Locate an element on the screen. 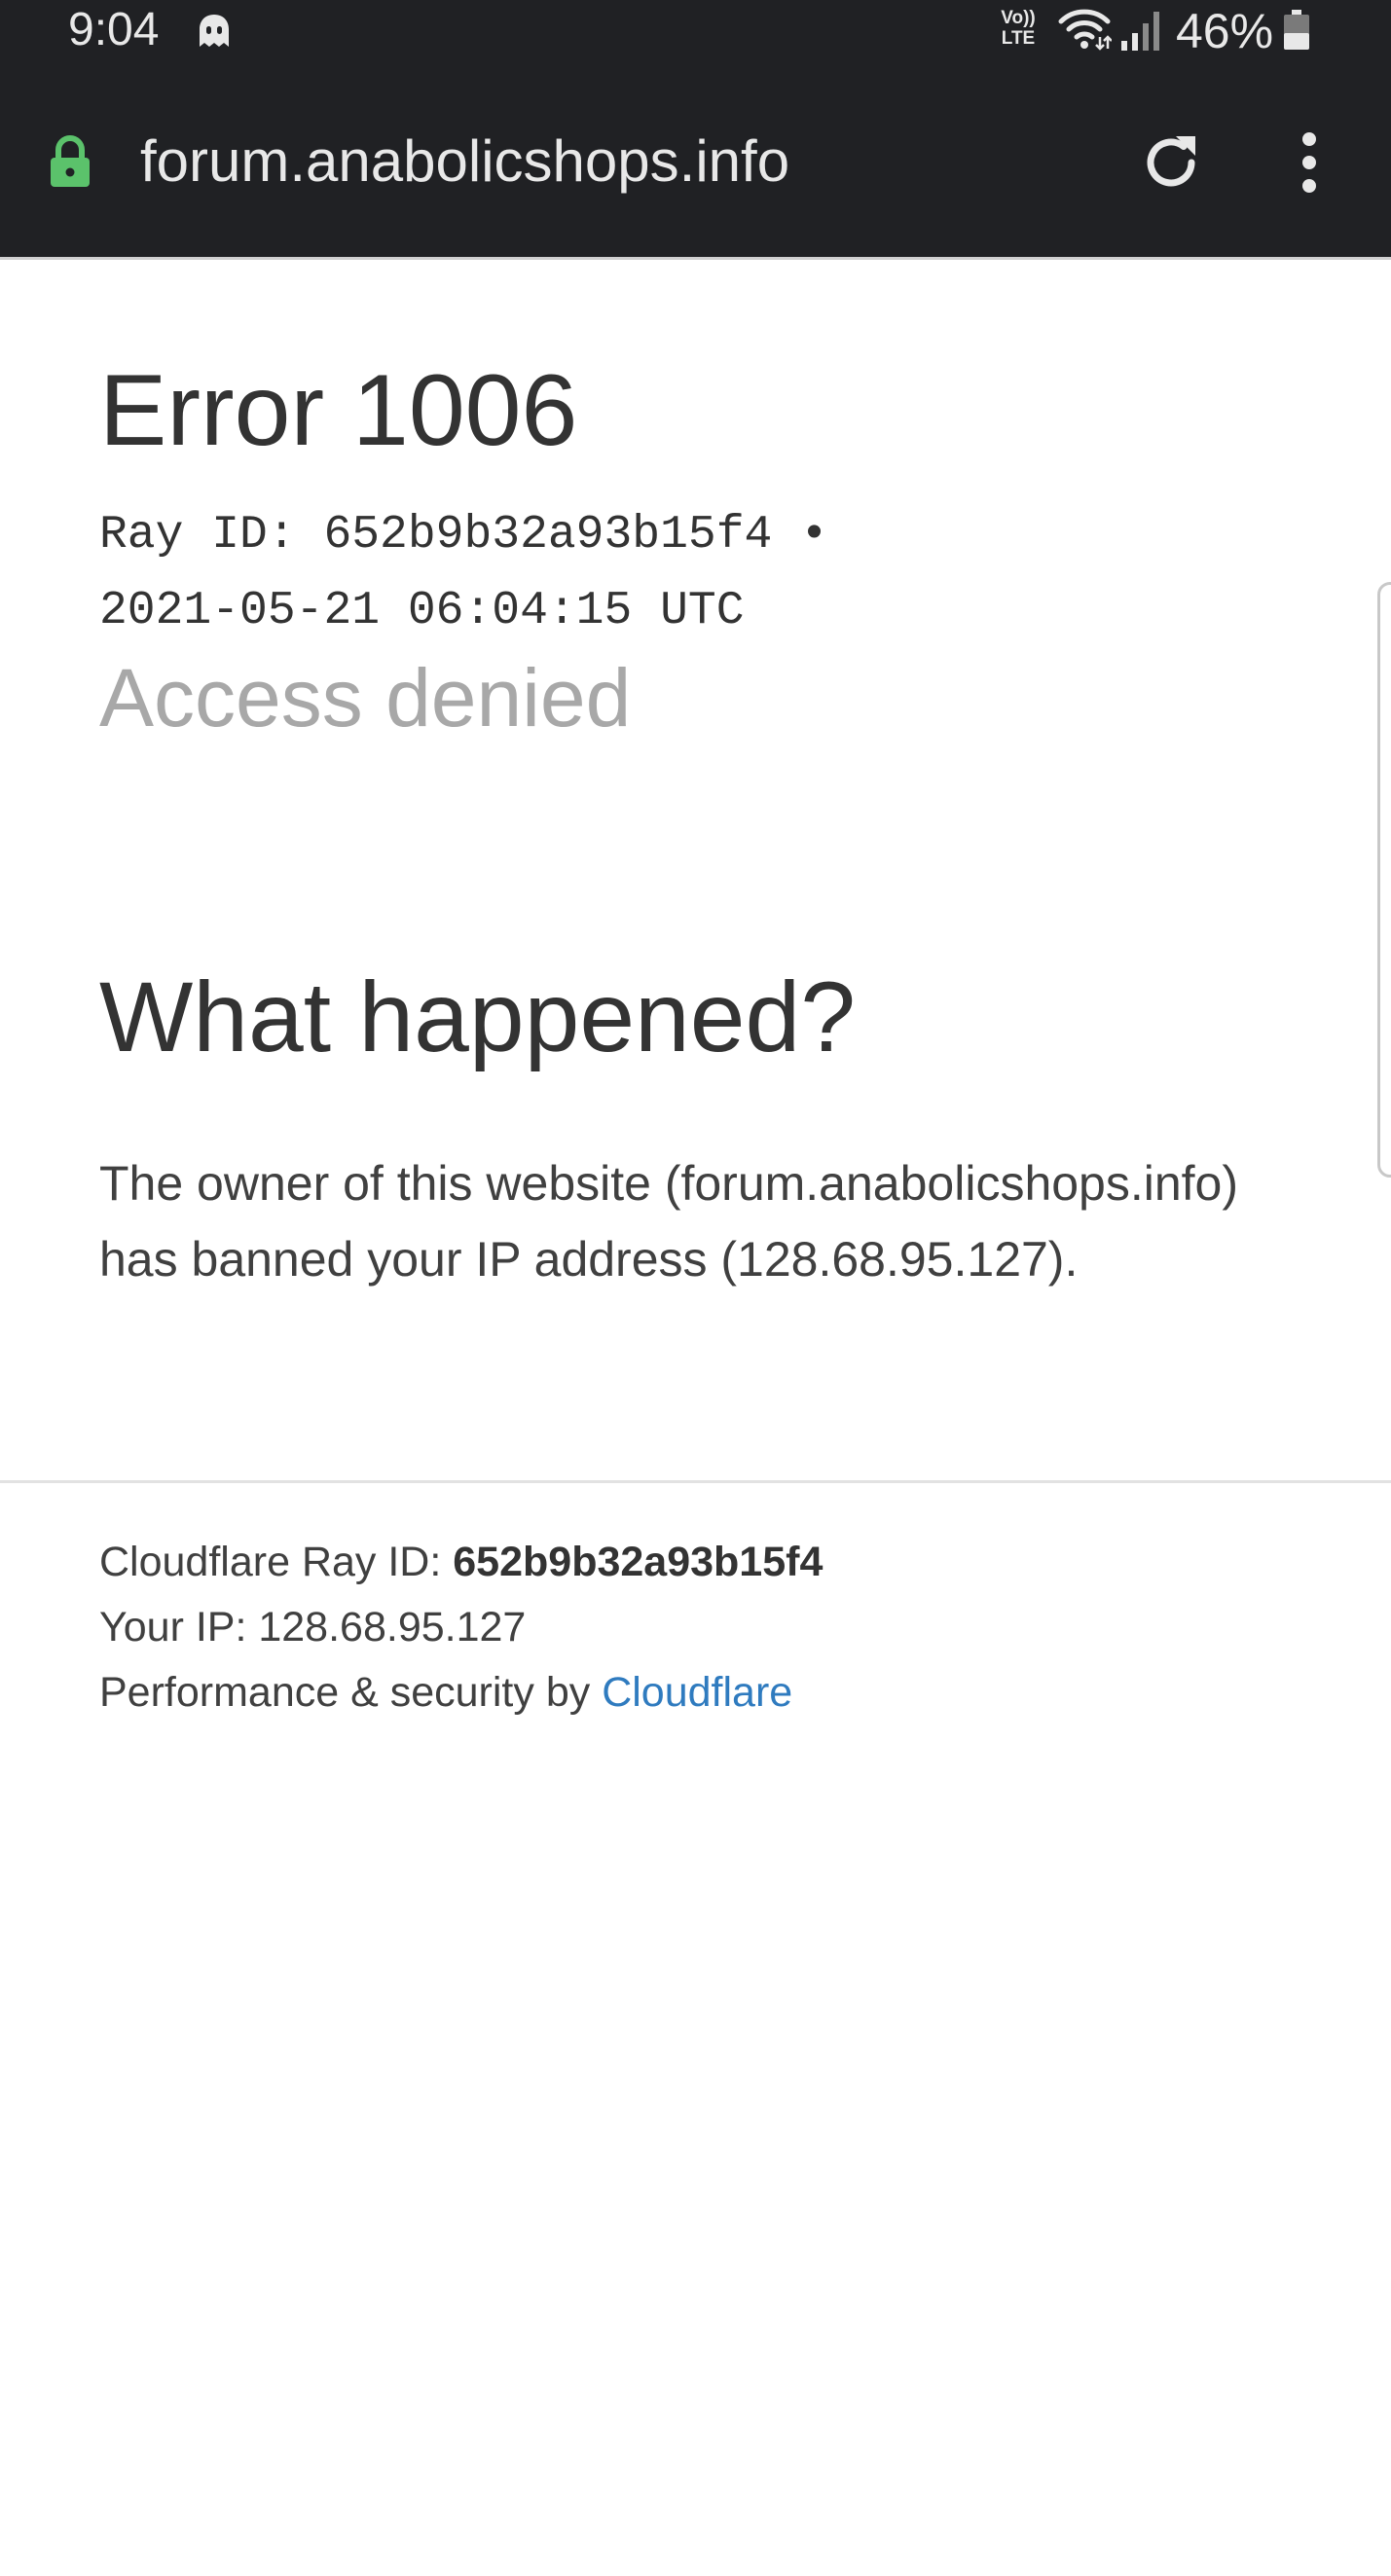  reload-icon is located at coordinates (1171, 162).